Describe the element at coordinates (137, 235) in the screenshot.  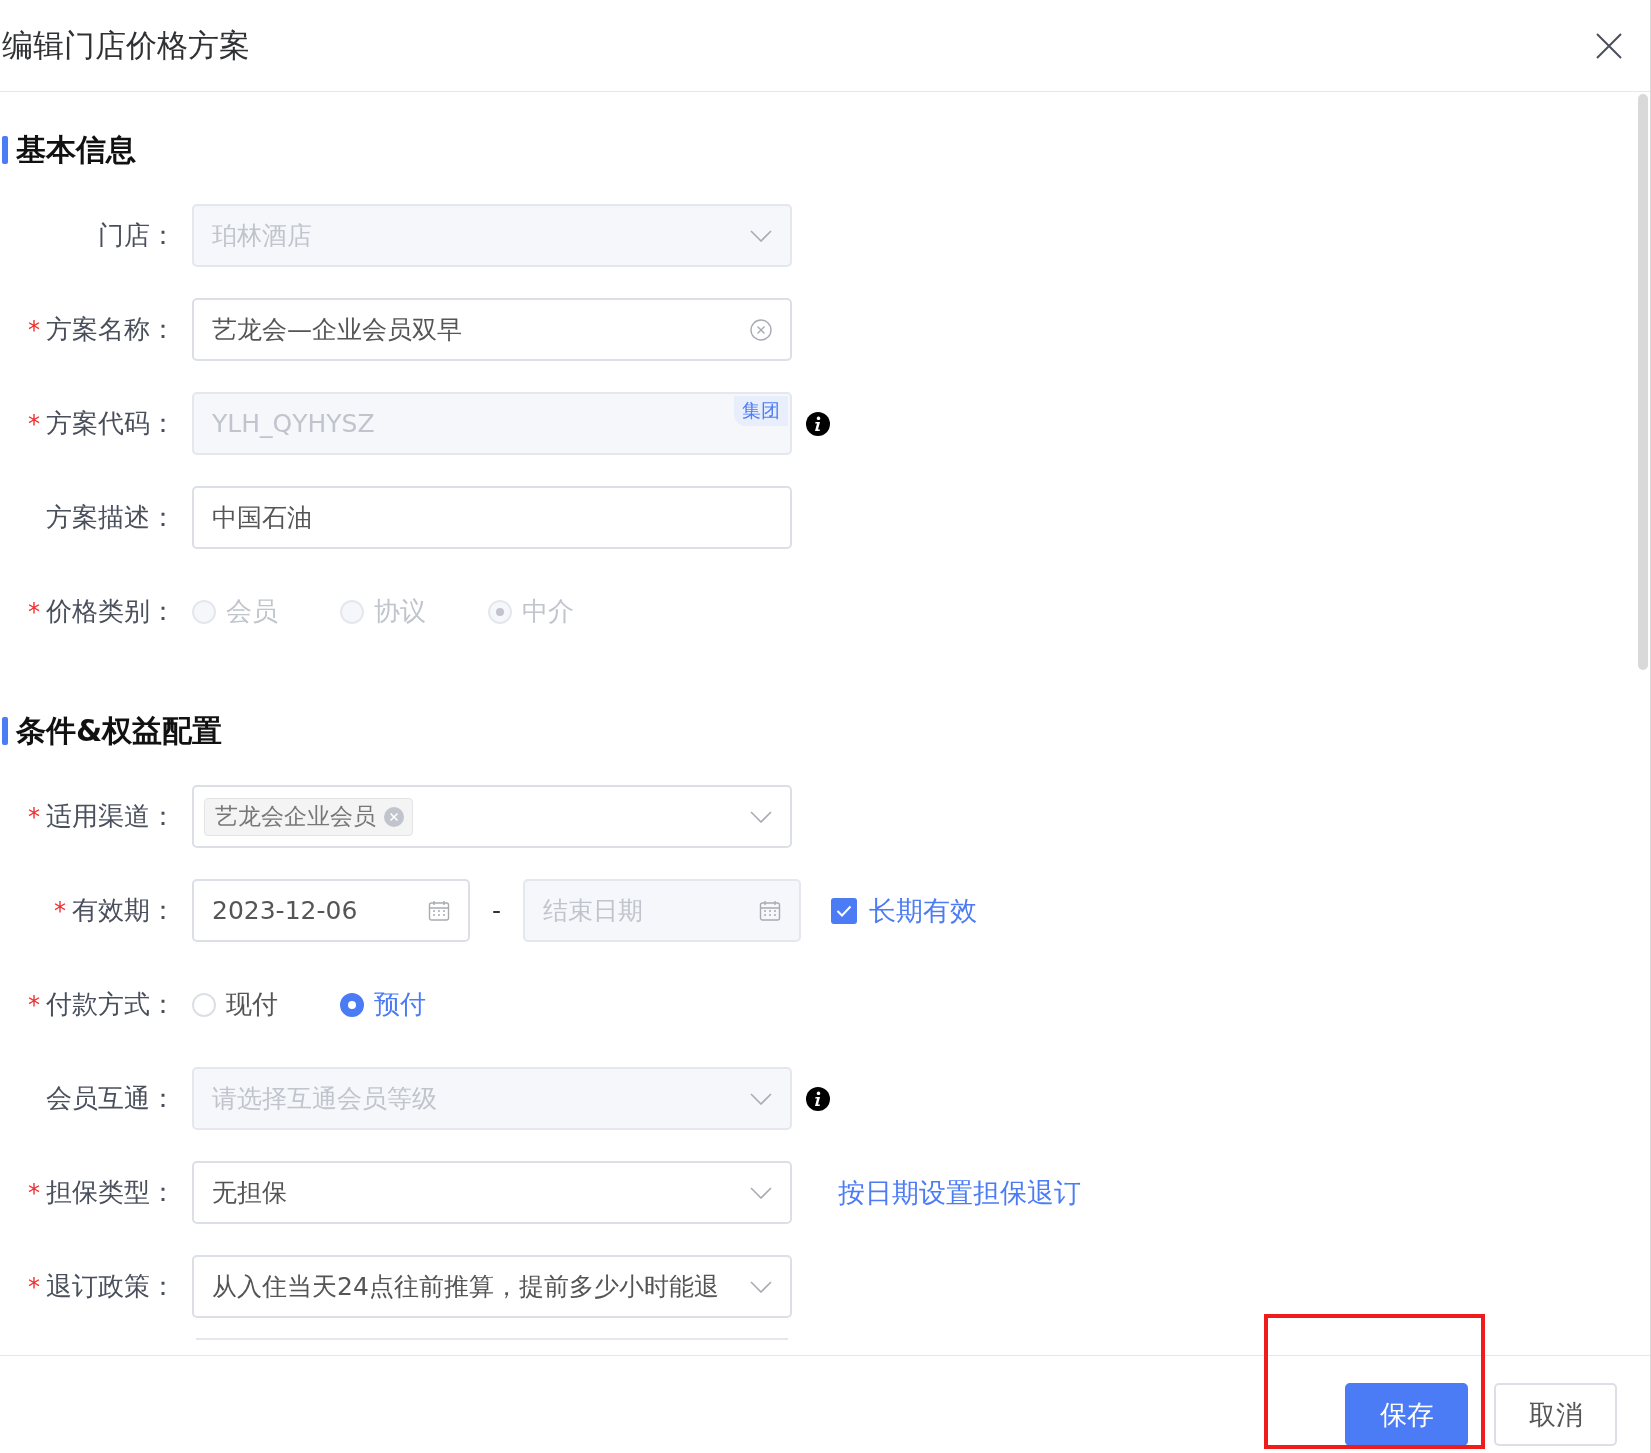
I see `field-label: 门店：` at that location.